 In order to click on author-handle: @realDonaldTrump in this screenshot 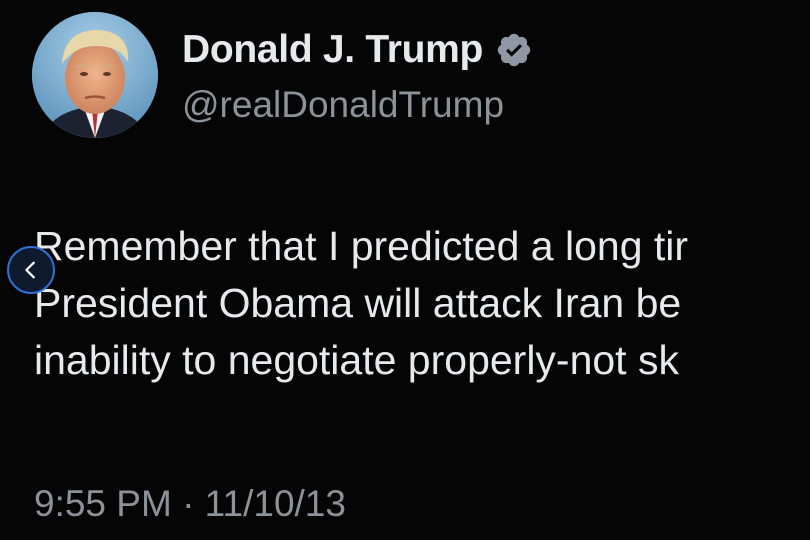, I will do `click(343, 105)`.